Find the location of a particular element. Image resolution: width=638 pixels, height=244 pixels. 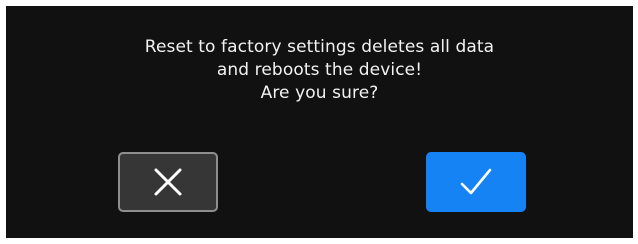

message-line-2: and reboots the device! is located at coordinates (319, 70).